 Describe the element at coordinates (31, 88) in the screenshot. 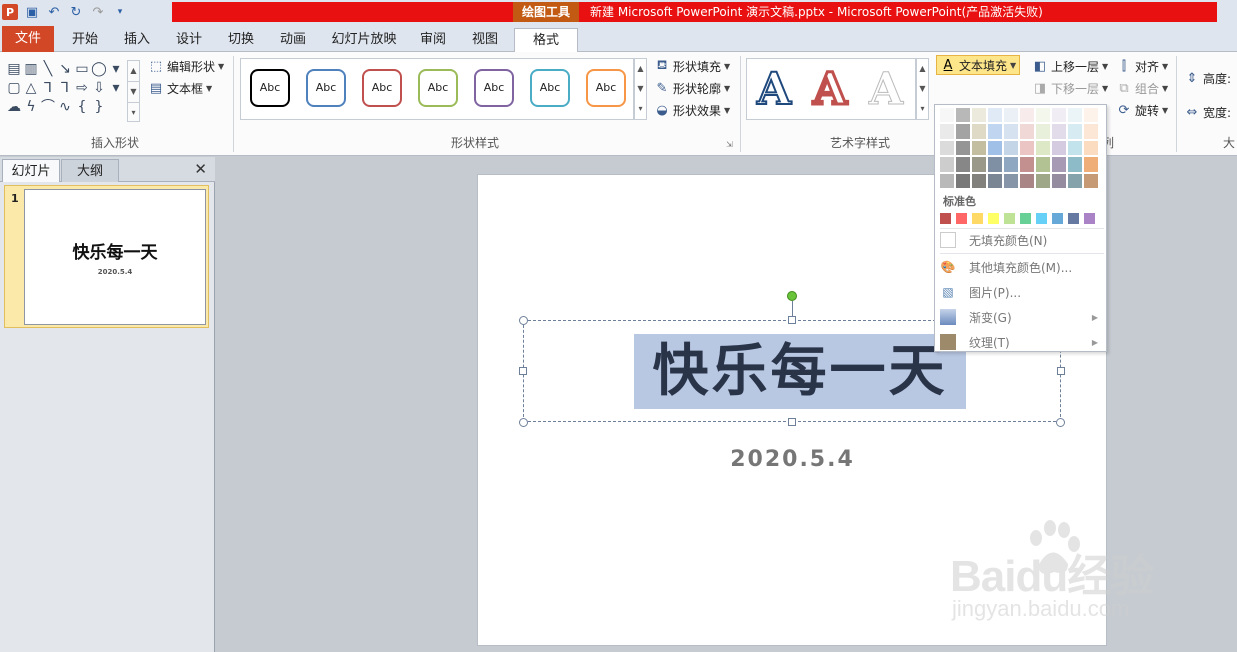

I see `triangle-shape-icon: △` at that location.